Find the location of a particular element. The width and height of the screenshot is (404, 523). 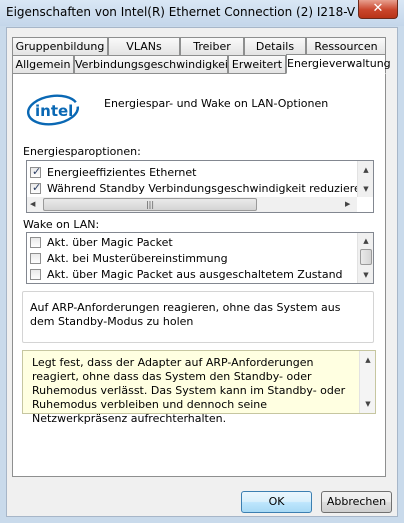

energy-vscrollbar: ▲ ▼ is located at coordinates (365, 179).